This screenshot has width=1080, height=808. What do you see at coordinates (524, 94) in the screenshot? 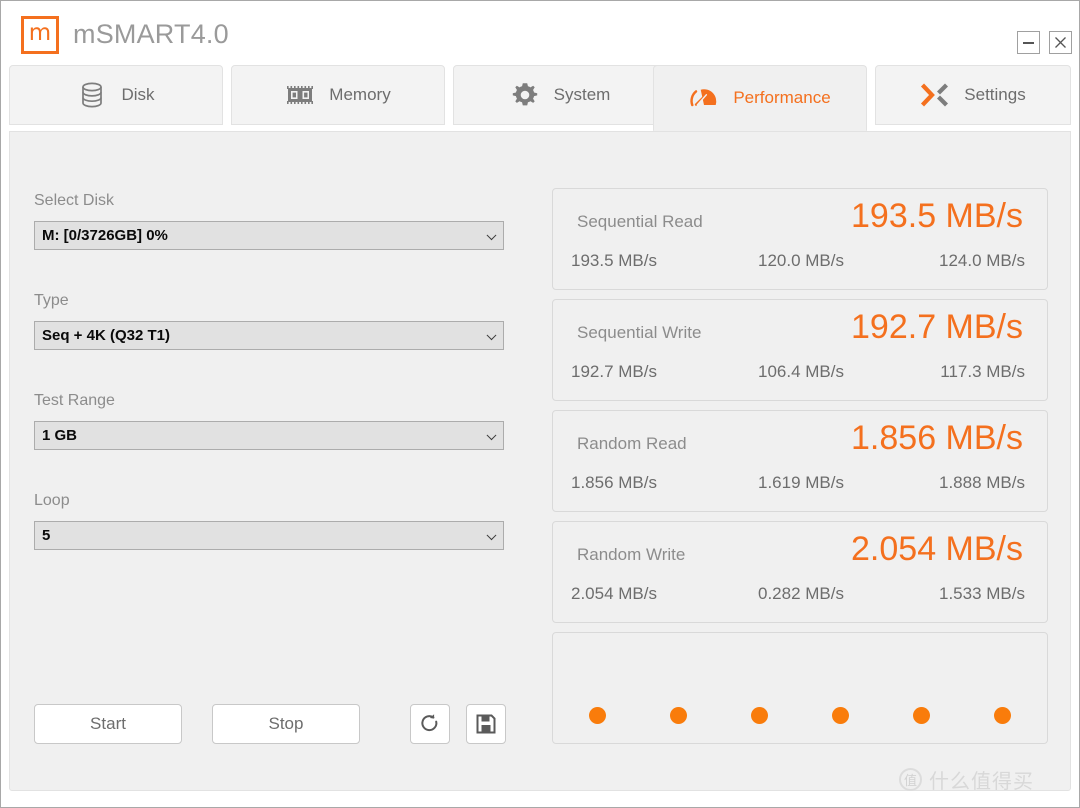
I see `gear-icon` at bounding box center [524, 94].